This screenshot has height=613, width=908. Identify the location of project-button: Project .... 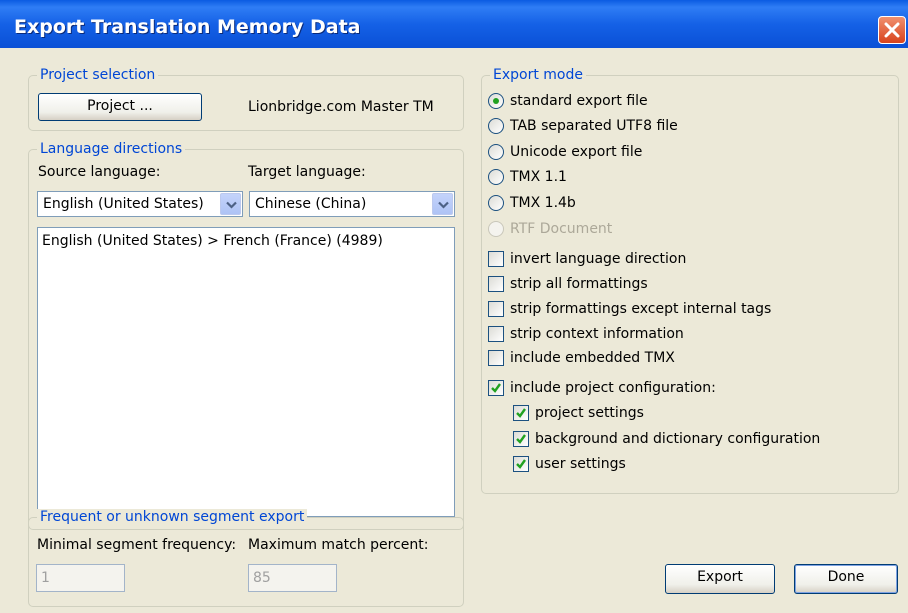
(120, 107).